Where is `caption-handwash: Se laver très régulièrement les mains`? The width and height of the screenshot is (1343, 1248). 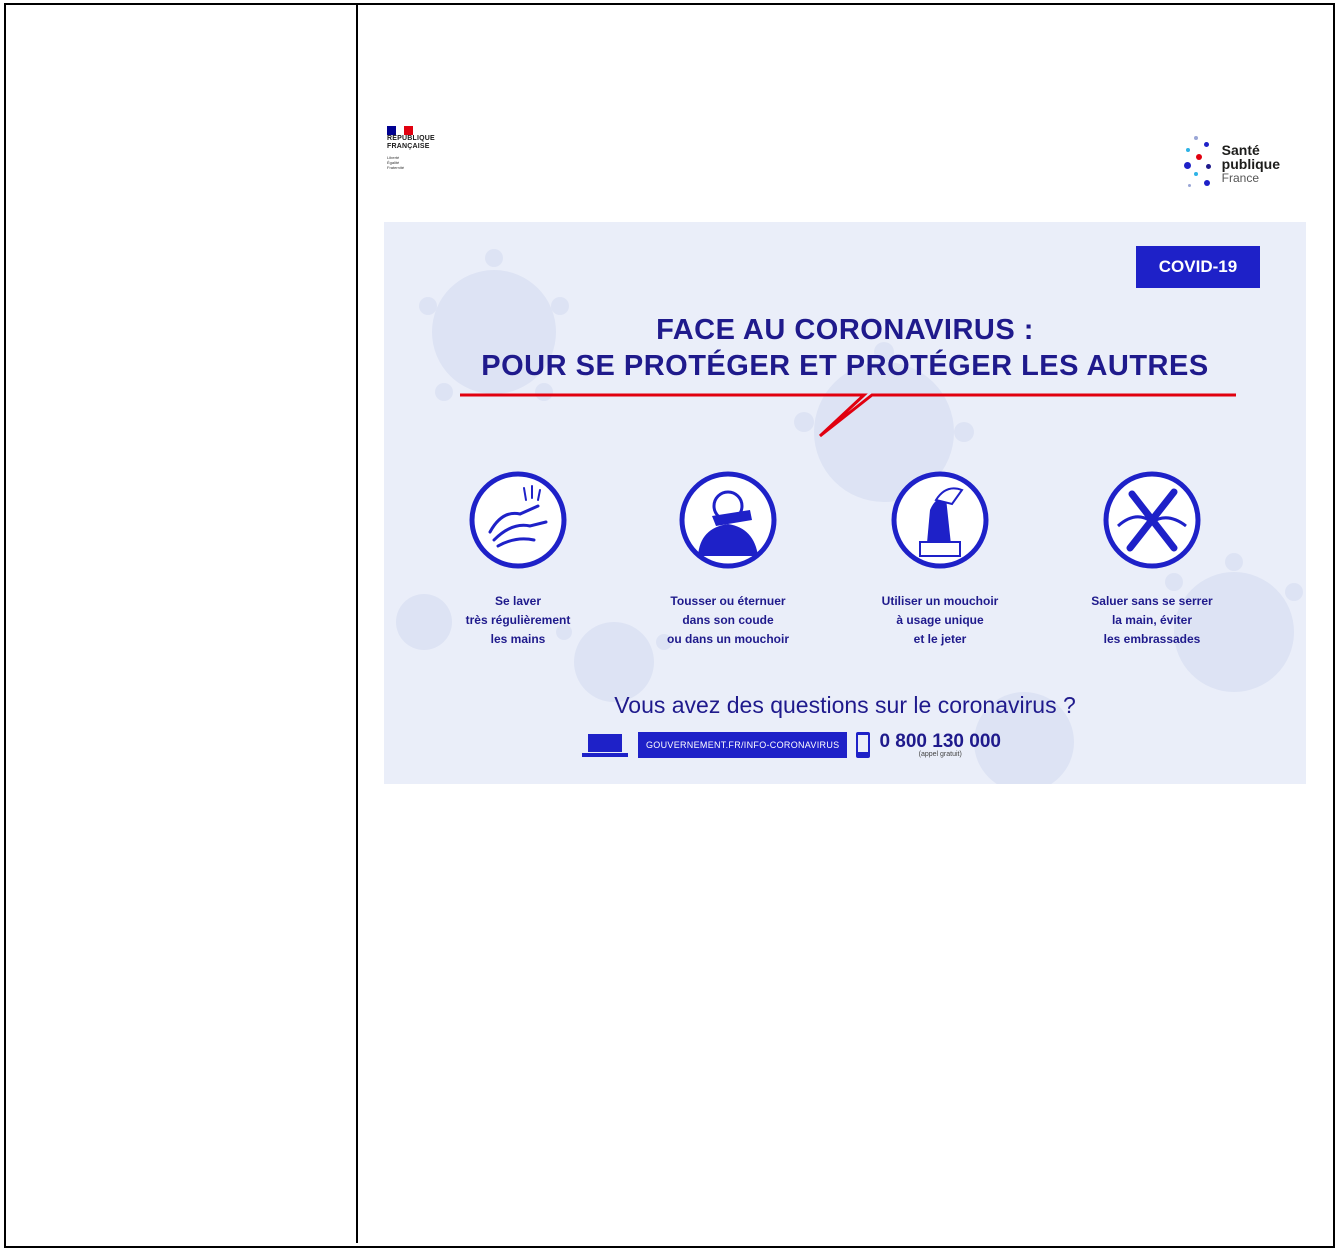 caption-handwash: Se laver très régulièrement les mains is located at coordinates (518, 620).